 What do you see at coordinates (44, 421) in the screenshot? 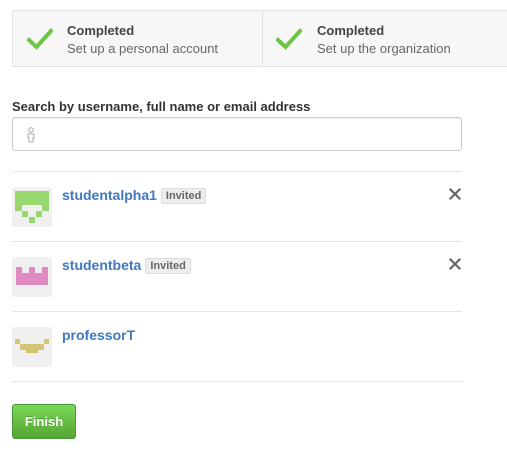
I see `finish-button: Finish` at bounding box center [44, 421].